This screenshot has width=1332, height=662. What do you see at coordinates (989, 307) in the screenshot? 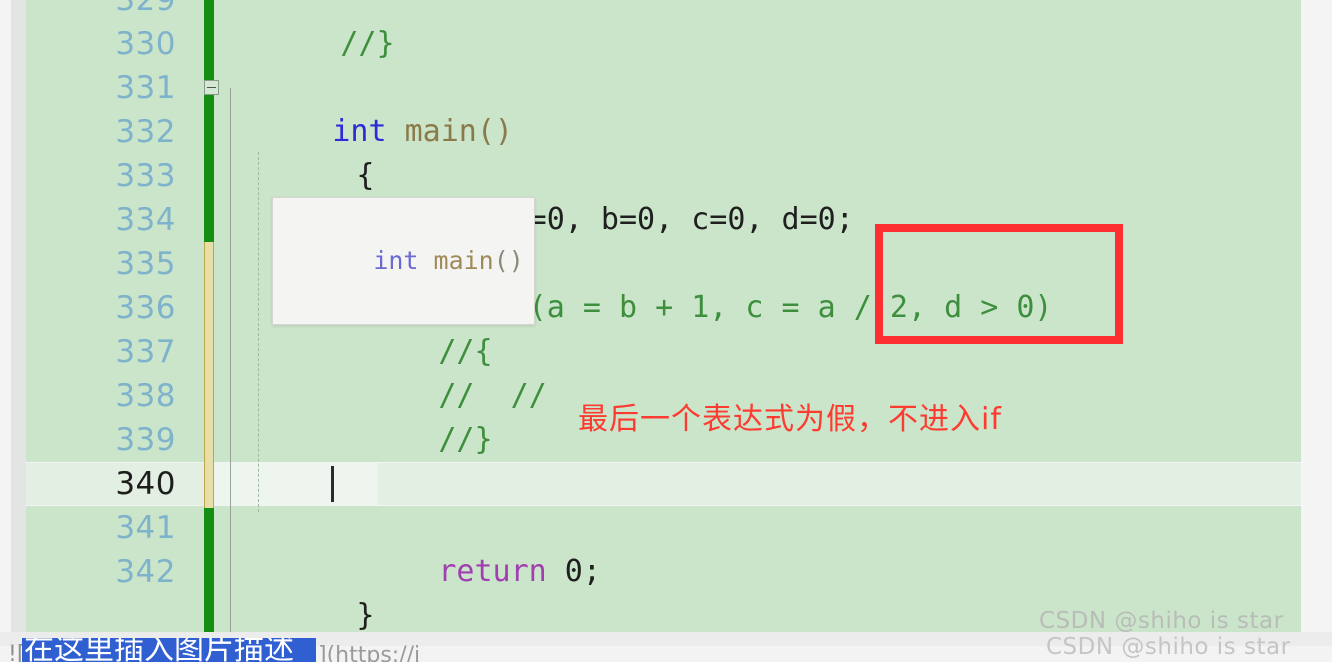
I see `commented-if-tail: d > 0)` at bounding box center [989, 307].